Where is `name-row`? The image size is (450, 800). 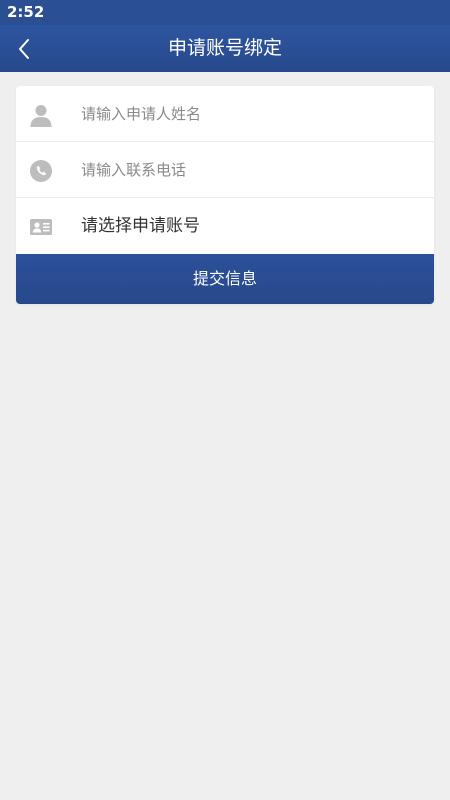
name-row is located at coordinates (225, 114).